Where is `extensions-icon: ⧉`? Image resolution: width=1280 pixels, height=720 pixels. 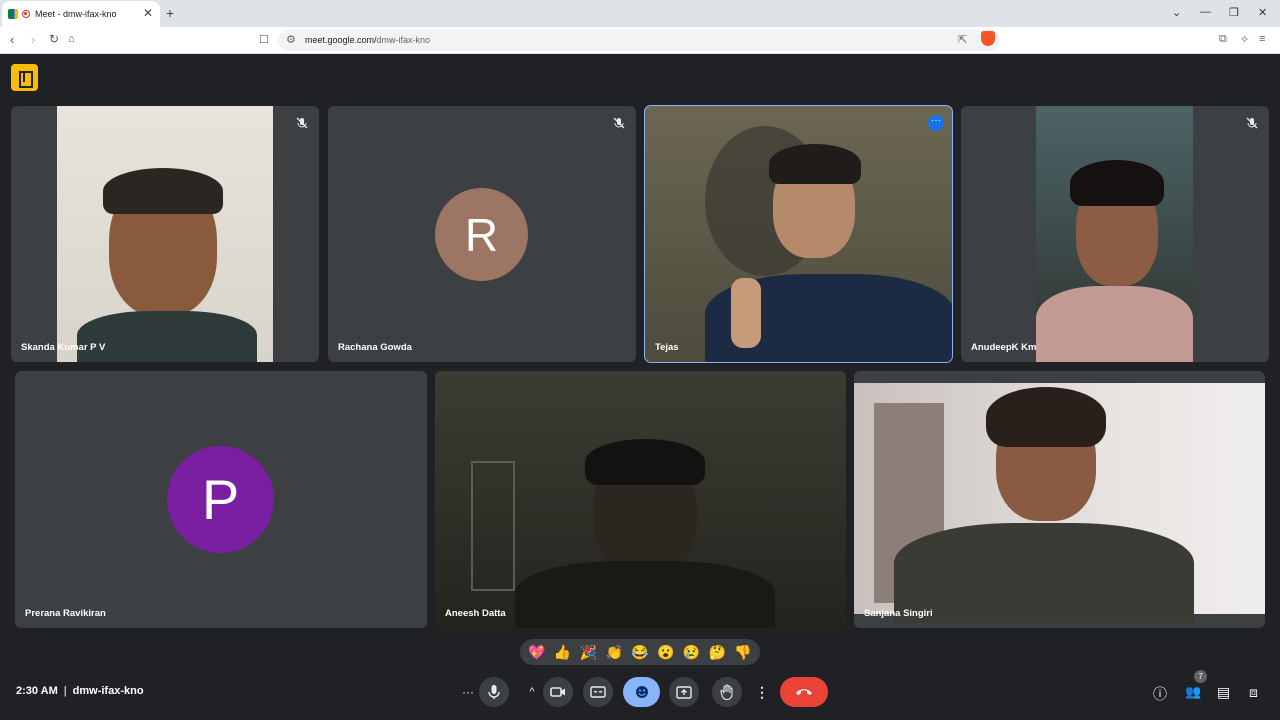
extensions-icon: ⧉ is located at coordinates (1223, 39).